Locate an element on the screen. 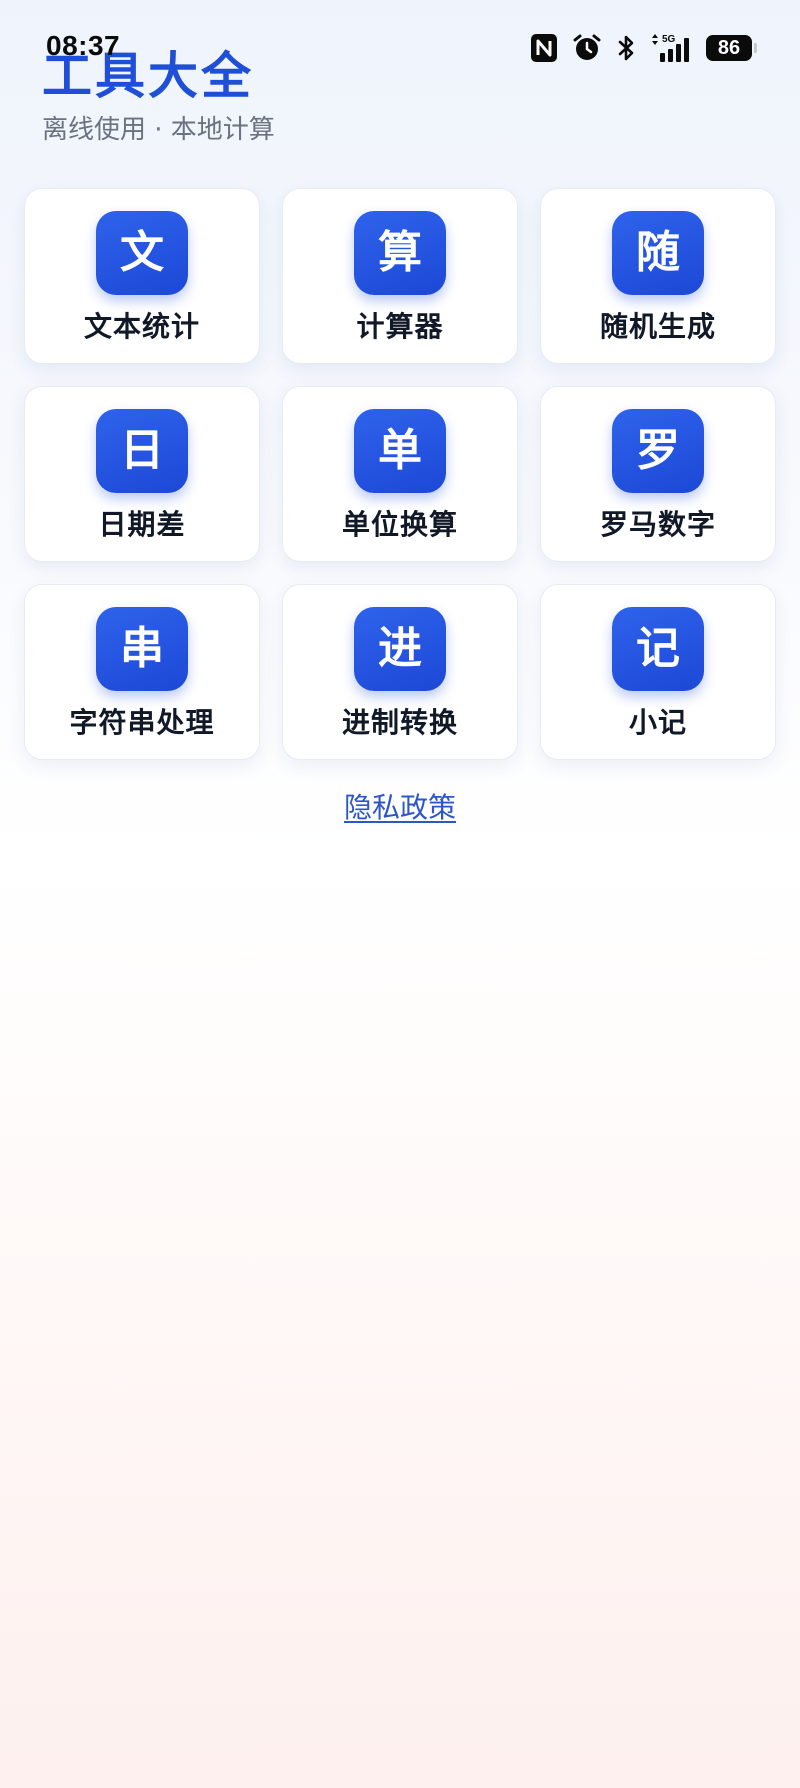 The height and width of the screenshot is (1788, 800). bluetooth-icon is located at coordinates (626, 48).